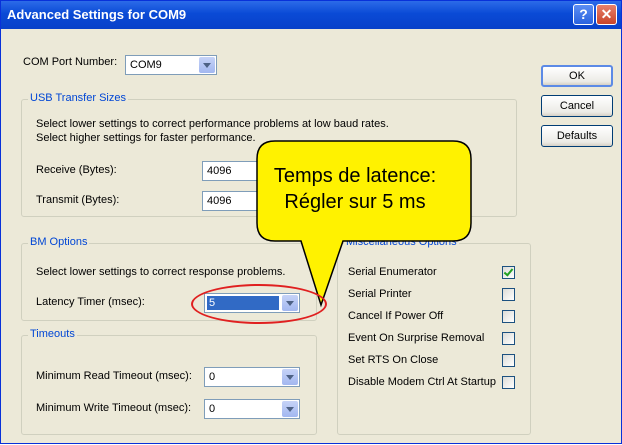 Image resolution: width=622 pixels, height=445 pixels. What do you see at coordinates (364, 224) in the screenshot?
I see `callout-bubble` at bounding box center [364, 224].